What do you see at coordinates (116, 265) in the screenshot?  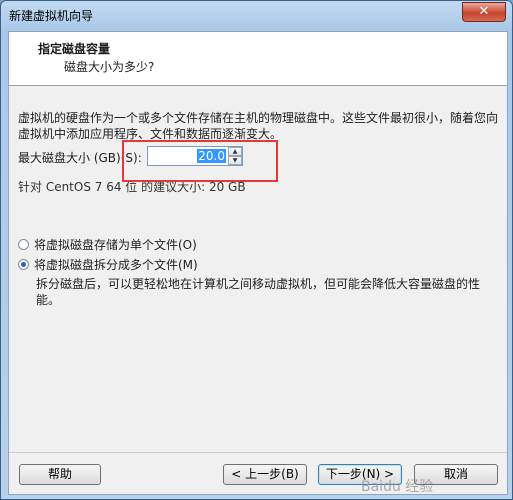 I see `option-split-files-label: 将虚拟磁盘拆分成多个文件(M)` at bounding box center [116, 265].